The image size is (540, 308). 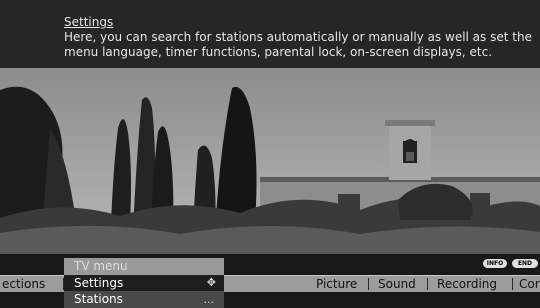 What do you see at coordinates (401, 284) in the screenshot?
I see `menu-item-sound: Sound` at bounding box center [401, 284].